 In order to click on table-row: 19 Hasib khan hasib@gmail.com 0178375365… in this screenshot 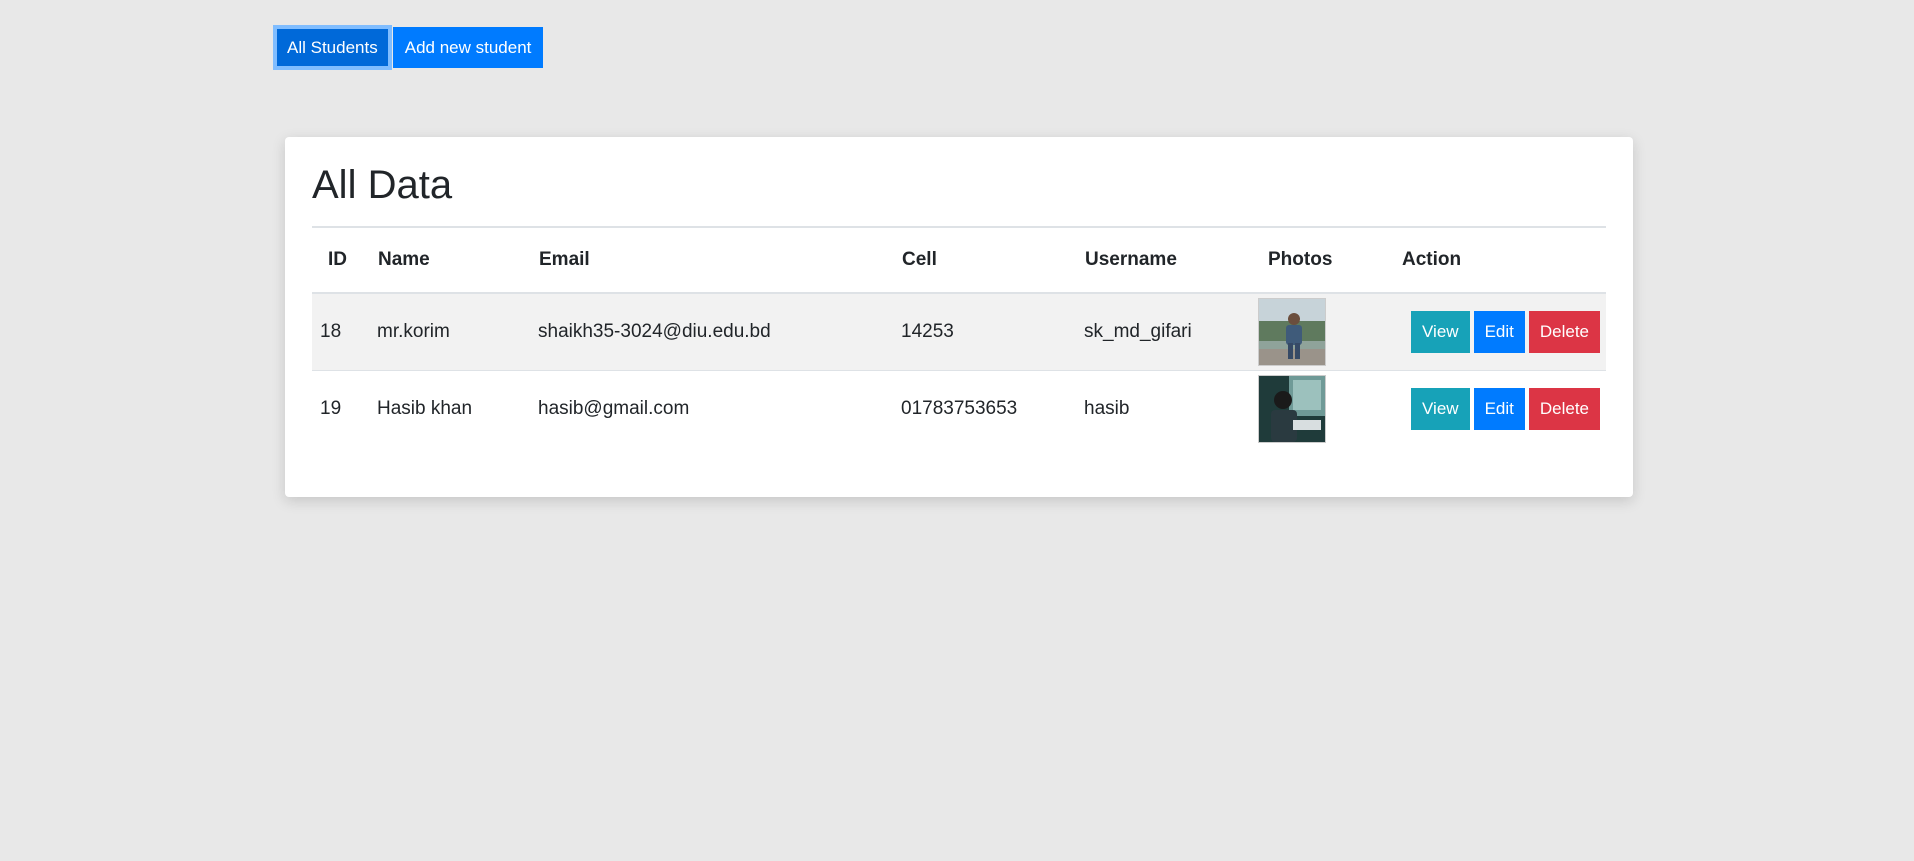, I will do `click(959, 408)`.